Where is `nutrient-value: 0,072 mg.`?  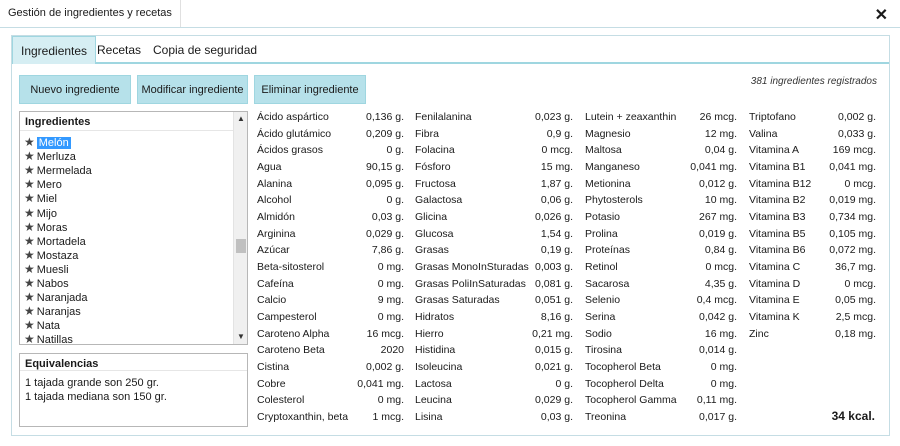
nutrient-value: 0,072 mg. is located at coordinates (852, 250).